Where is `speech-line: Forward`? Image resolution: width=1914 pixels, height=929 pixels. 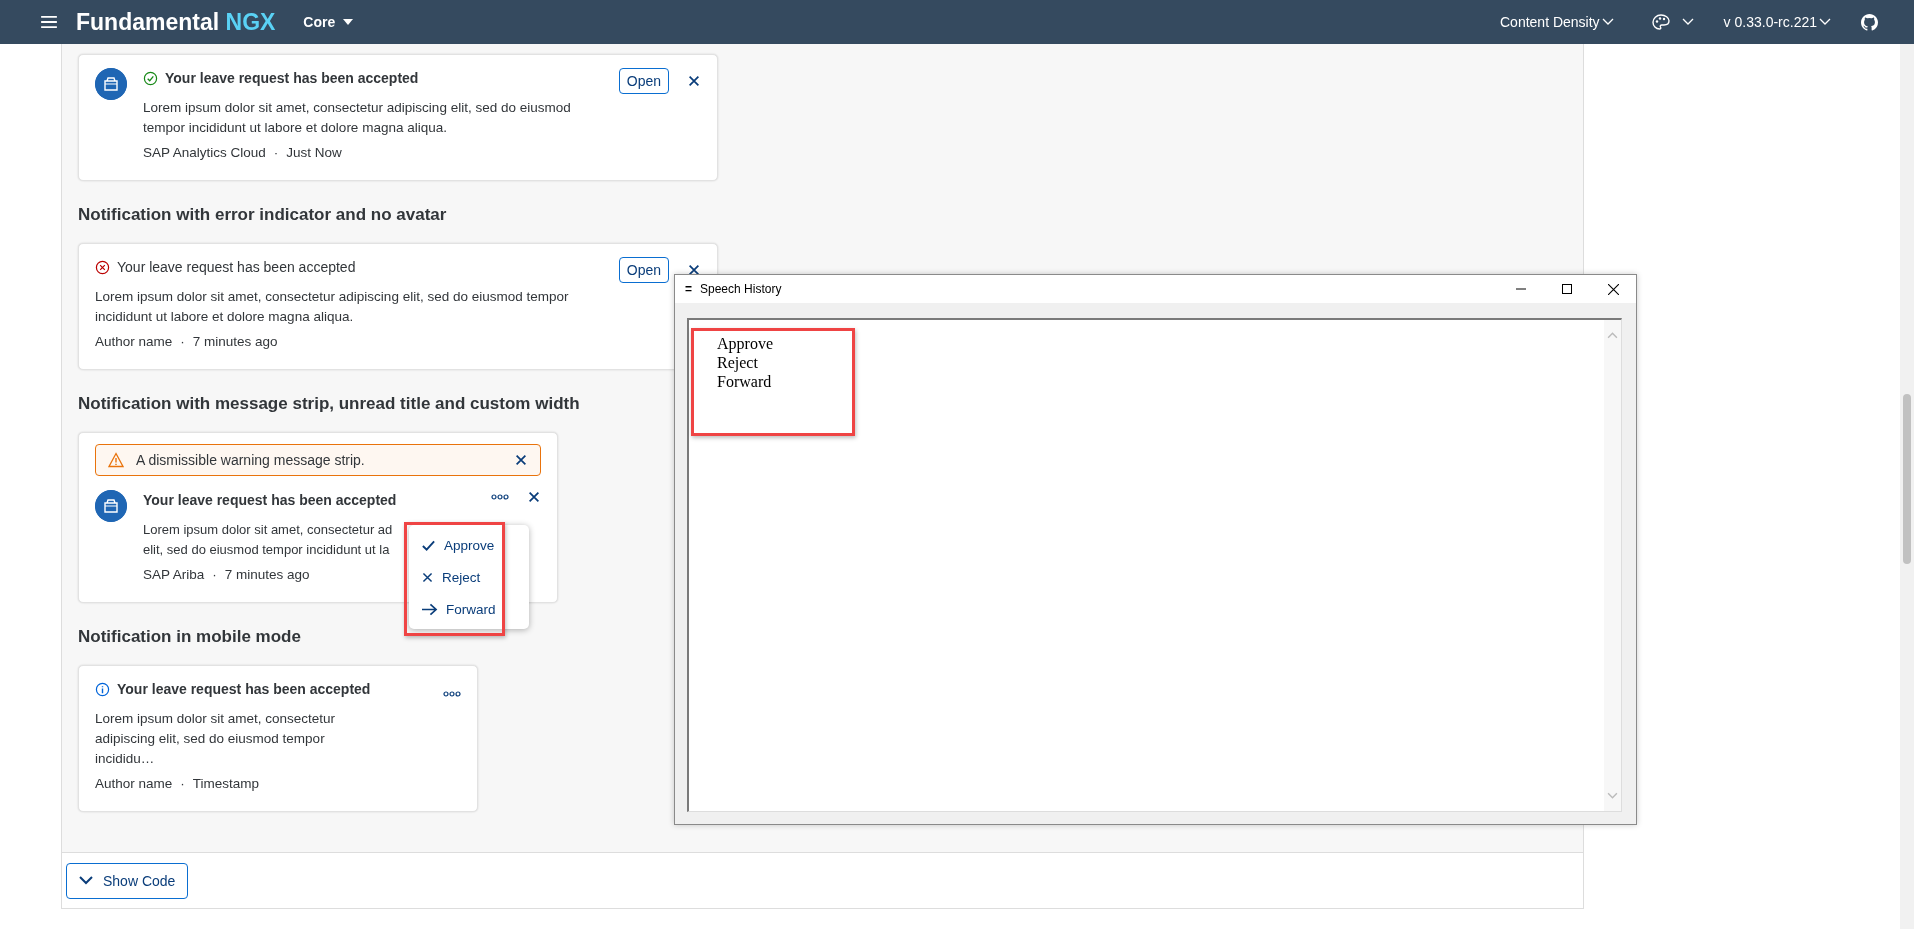 speech-line: Forward is located at coordinates (745, 381).